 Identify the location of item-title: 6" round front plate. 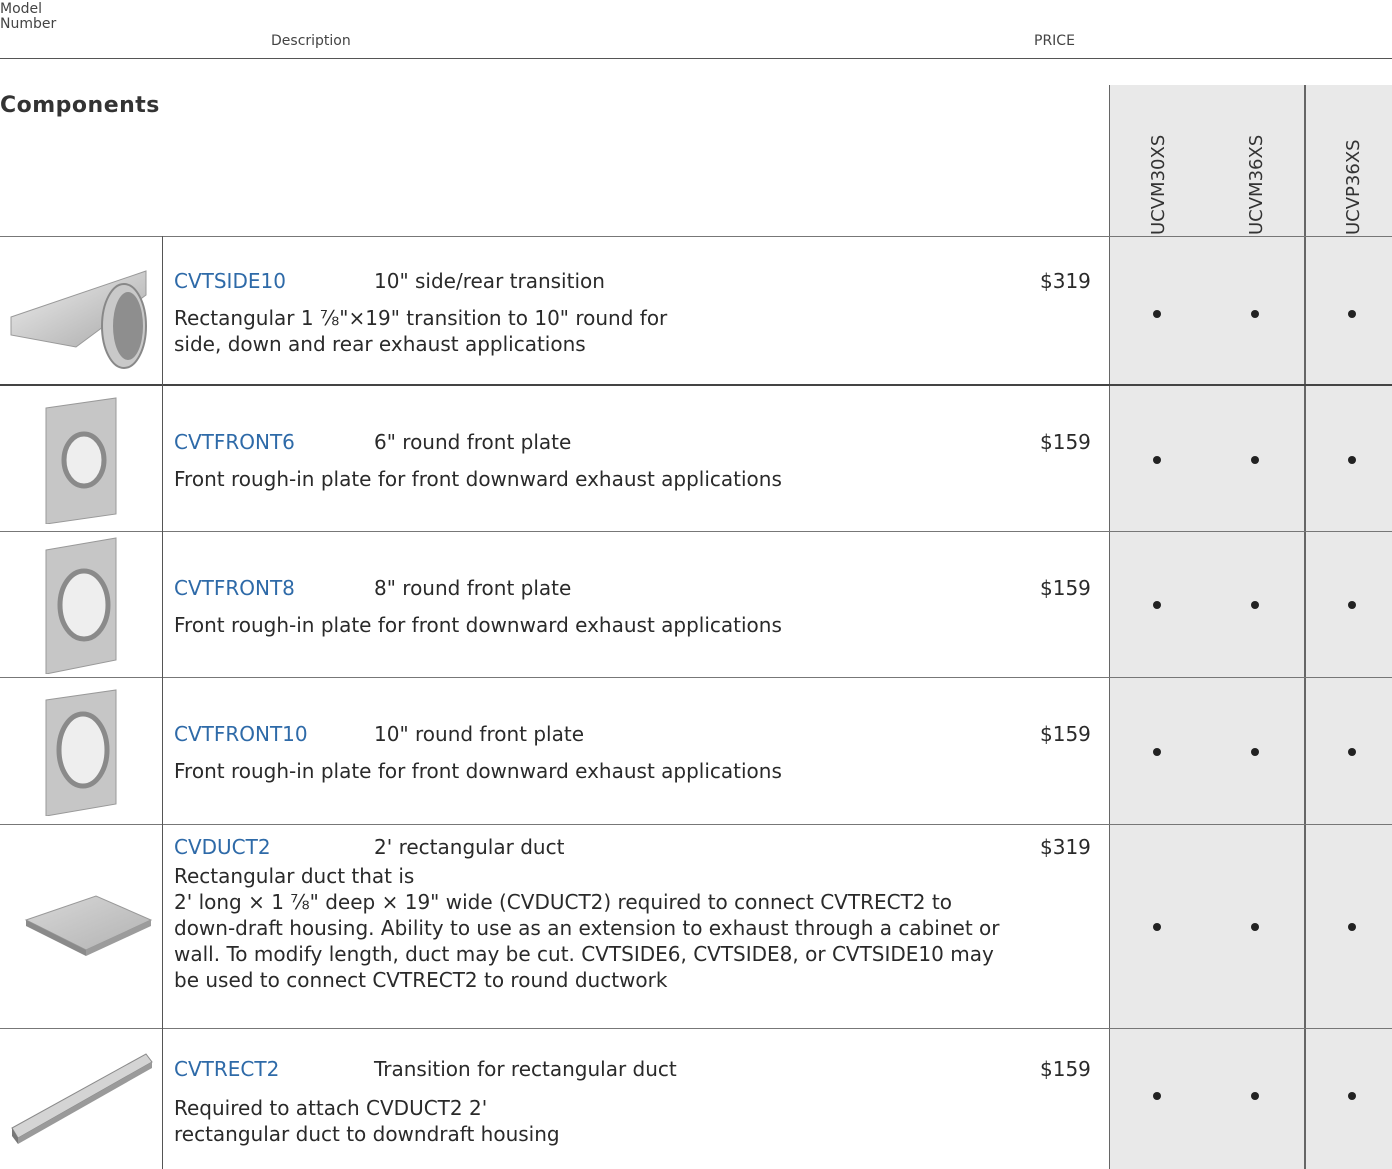
(473, 442).